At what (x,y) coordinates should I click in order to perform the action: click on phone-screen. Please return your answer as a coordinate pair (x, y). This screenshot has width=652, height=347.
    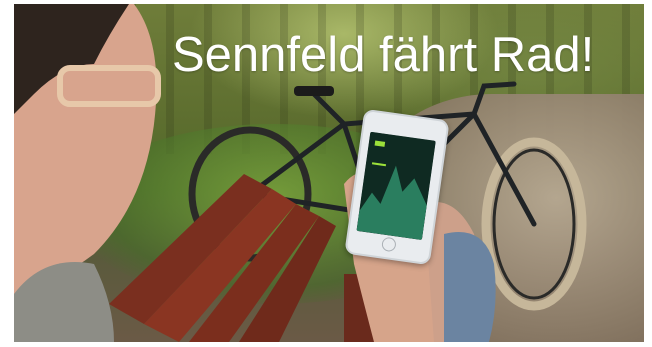
    Looking at the image, I should click on (396, 185).